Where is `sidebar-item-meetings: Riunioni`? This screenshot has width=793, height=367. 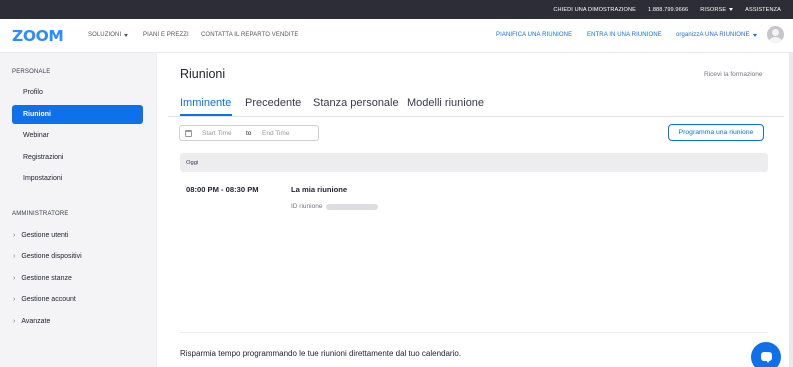
sidebar-item-meetings: Riunioni is located at coordinates (77, 114).